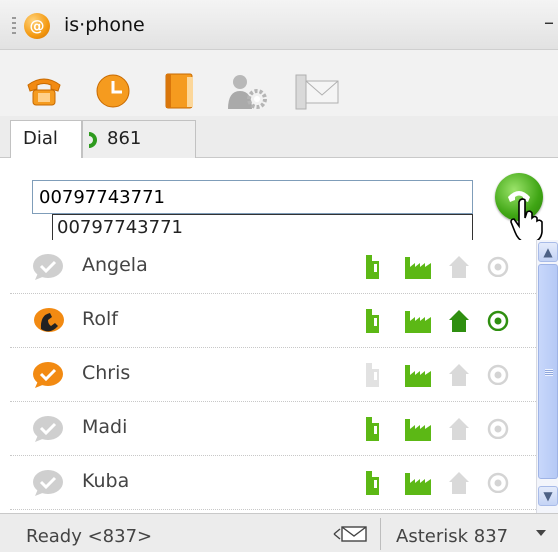  What do you see at coordinates (89, 536) in the screenshot?
I see `connection-status: Ready <837>` at bounding box center [89, 536].